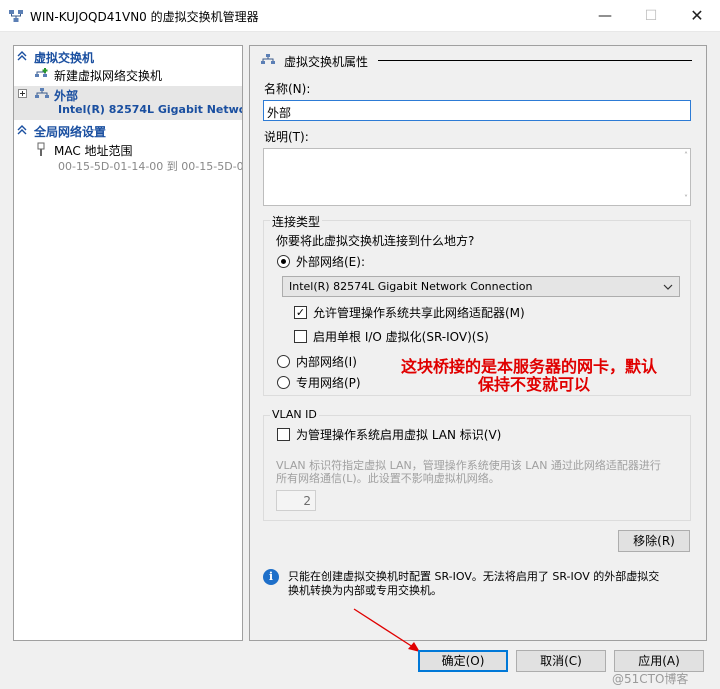  What do you see at coordinates (296, 500) in the screenshot?
I see `vlan-id-input: 2` at bounding box center [296, 500].